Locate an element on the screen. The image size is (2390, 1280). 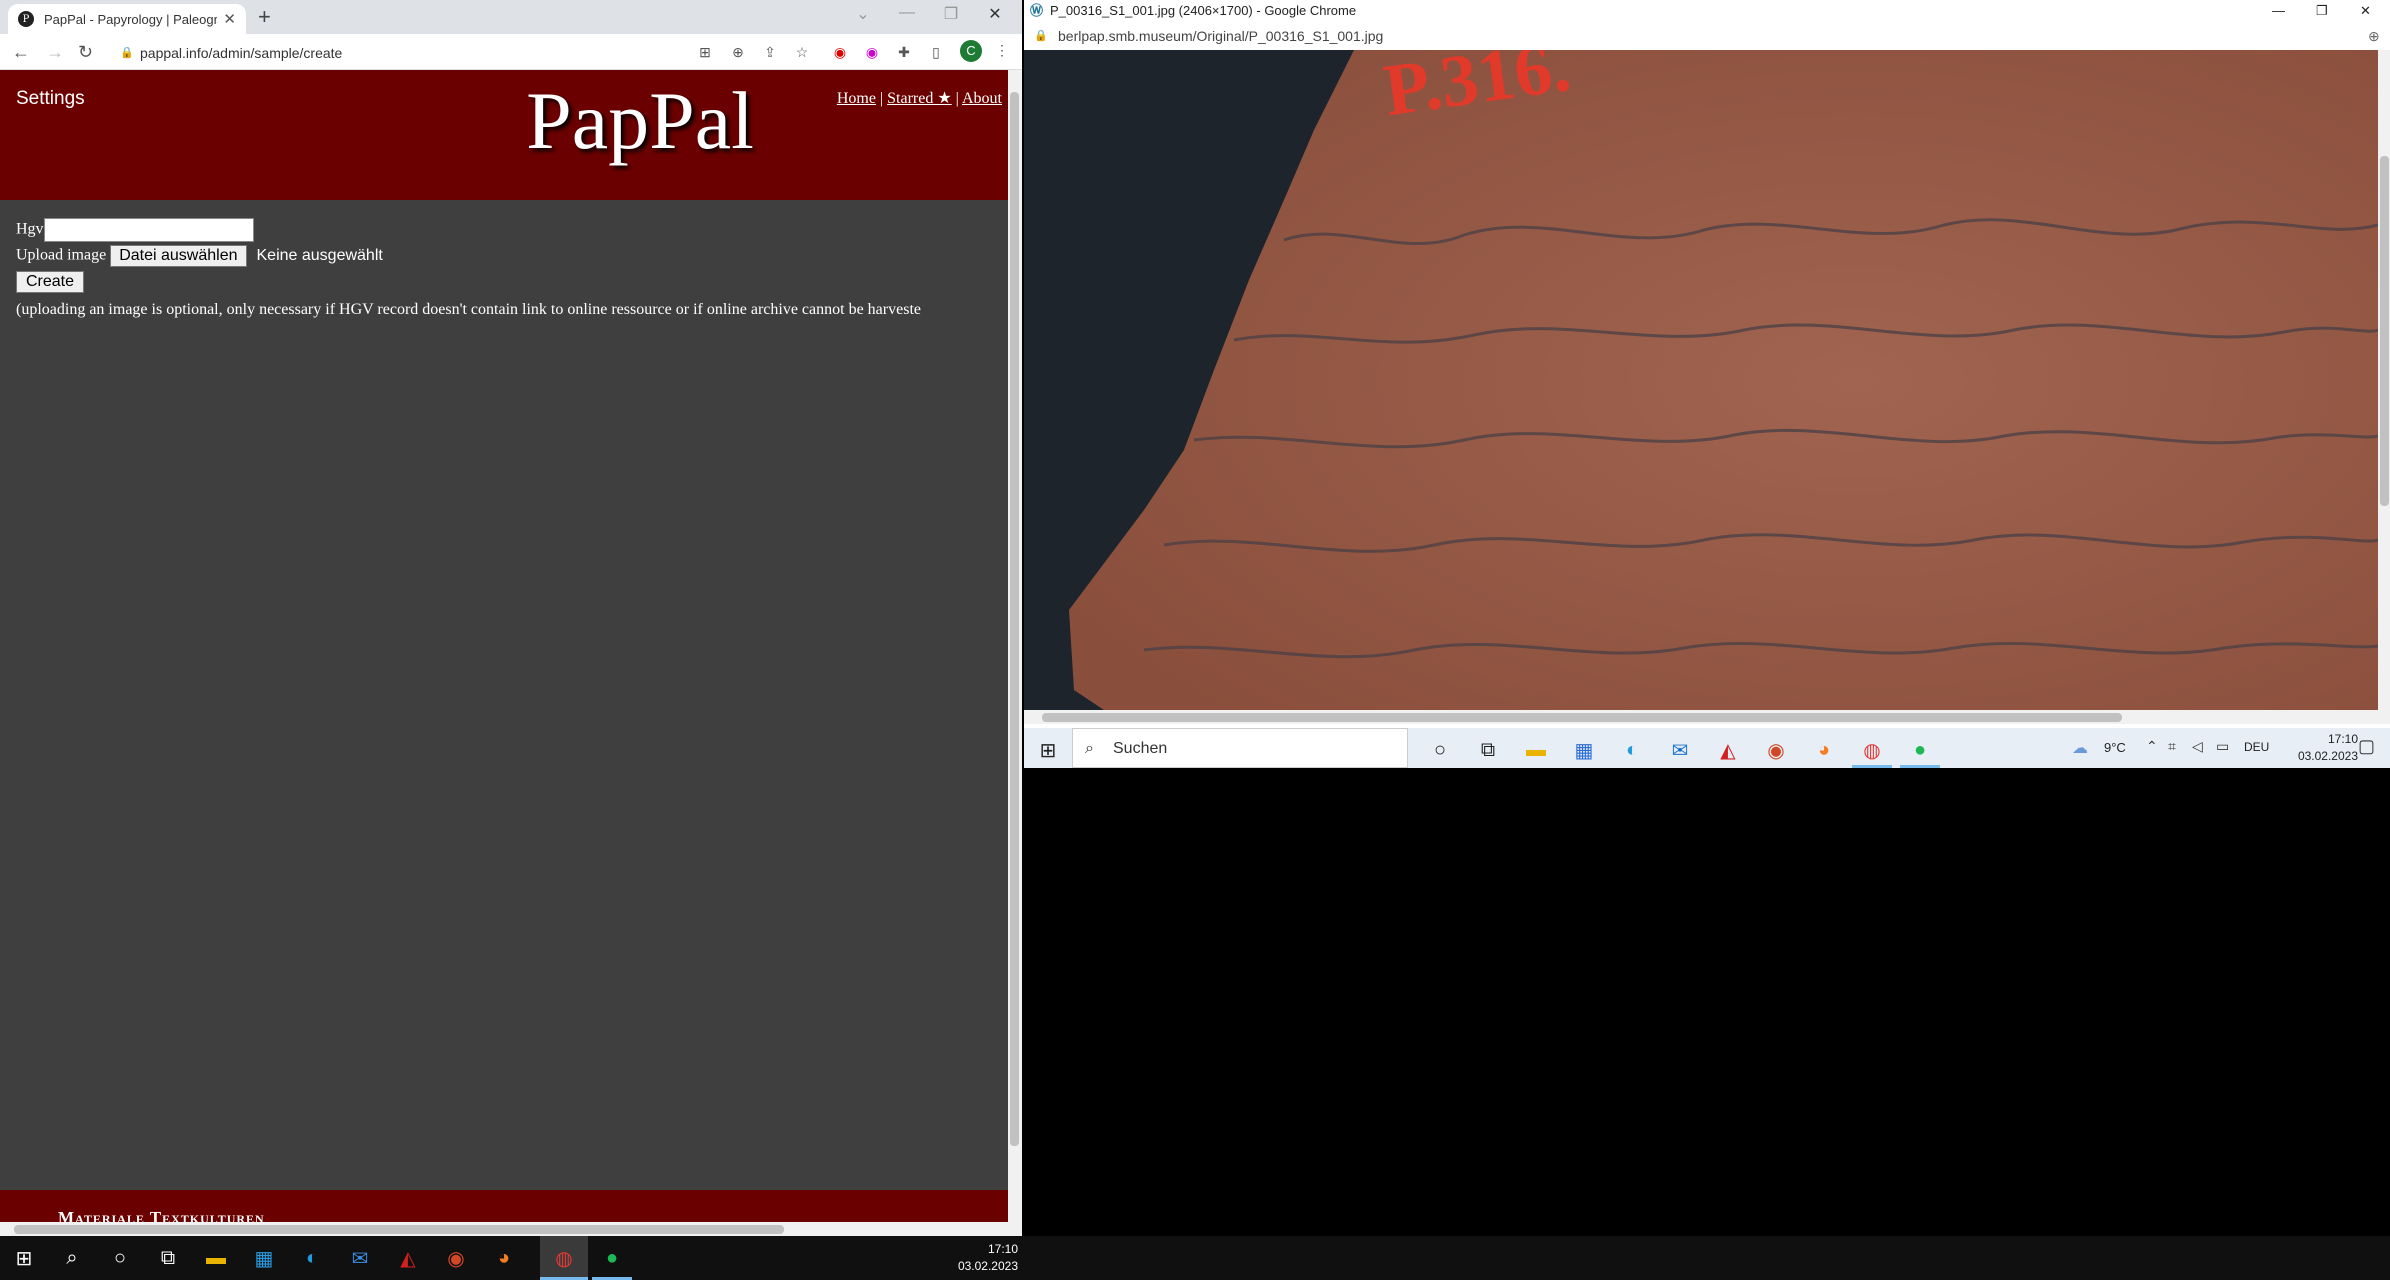
clock-date: 03.02.2023 is located at coordinates (2327, 756).